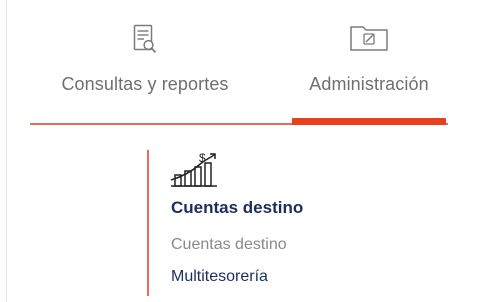  What do you see at coordinates (229, 244) in the screenshot?
I see `panel-subtitle: Cuentas destino` at bounding box center [229, 244].